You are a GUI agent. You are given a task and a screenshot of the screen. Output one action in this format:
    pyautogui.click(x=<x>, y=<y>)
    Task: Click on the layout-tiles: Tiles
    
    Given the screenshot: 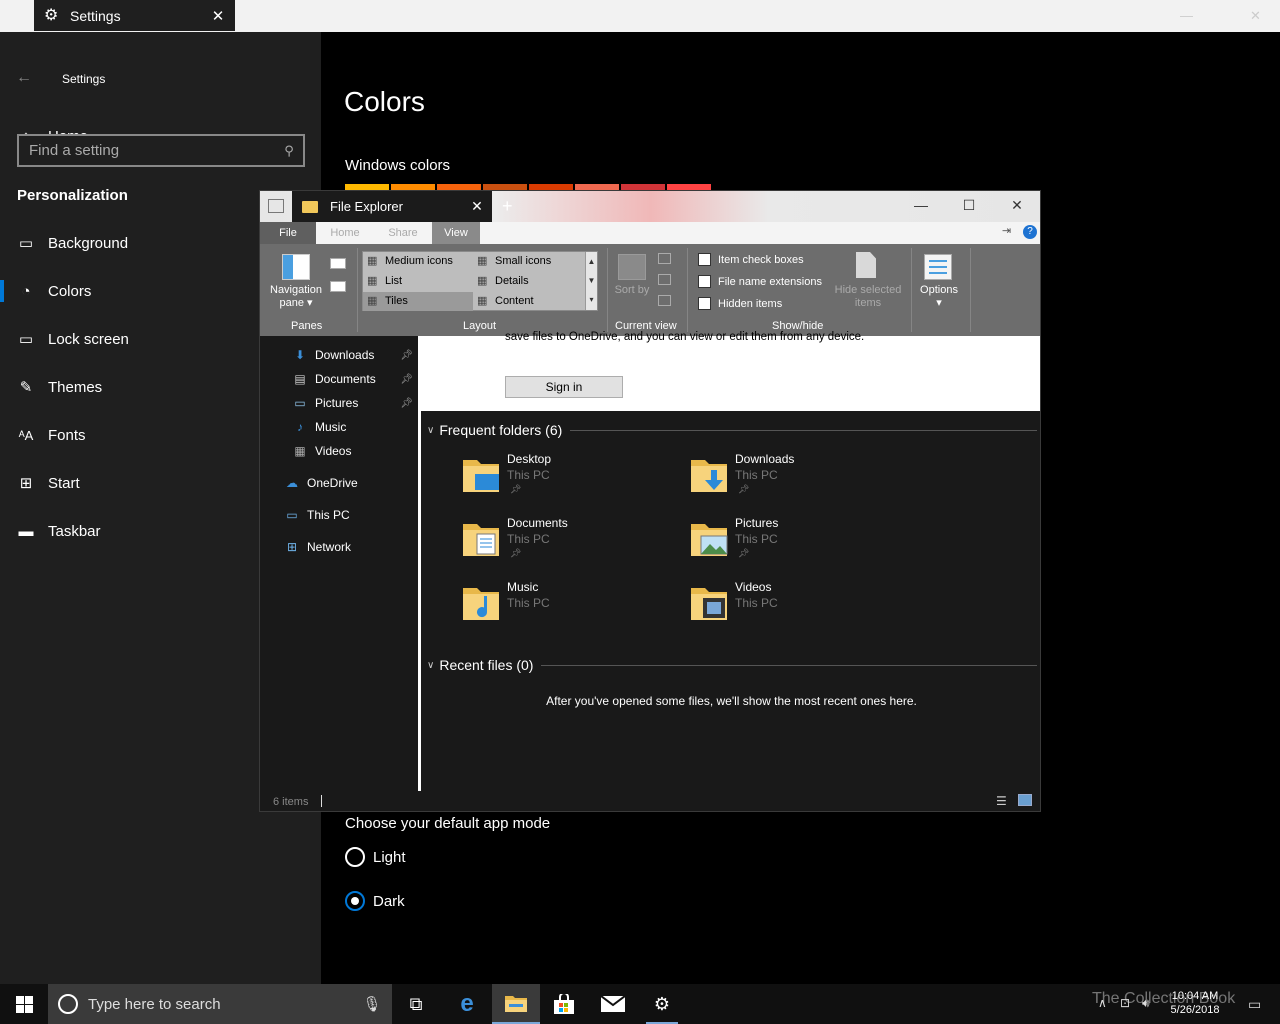 What is the action you would take?
    pyautogui.click(x=418, y=301)
    